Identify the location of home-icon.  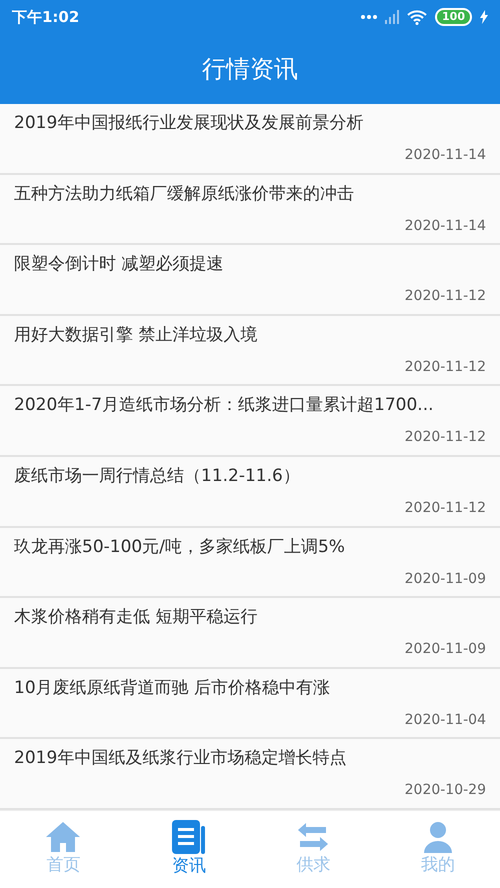
(63, 836).